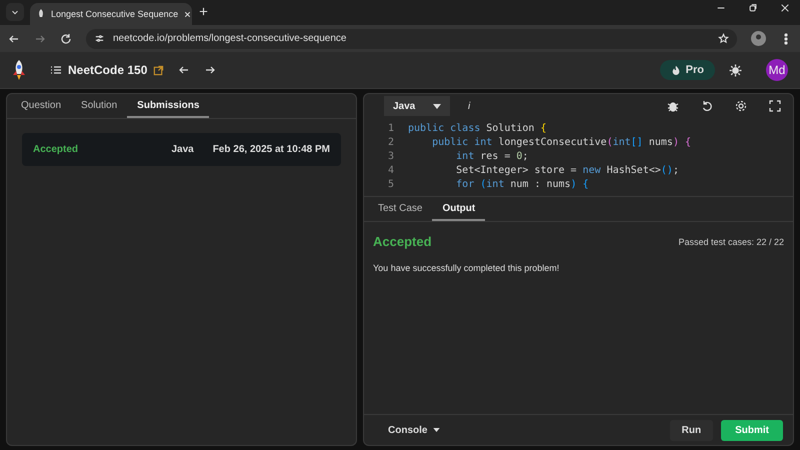 The image size is (800, 450). What do you see at coordinates (491, 156) in the screenshot?
I see `code-line: int res = 0;` at bounding box center [491, 156].